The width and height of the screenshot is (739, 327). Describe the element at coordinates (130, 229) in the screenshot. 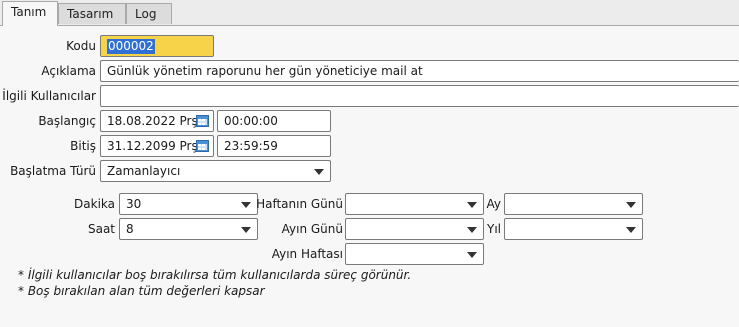

I see `saat-value: 8` at that location.